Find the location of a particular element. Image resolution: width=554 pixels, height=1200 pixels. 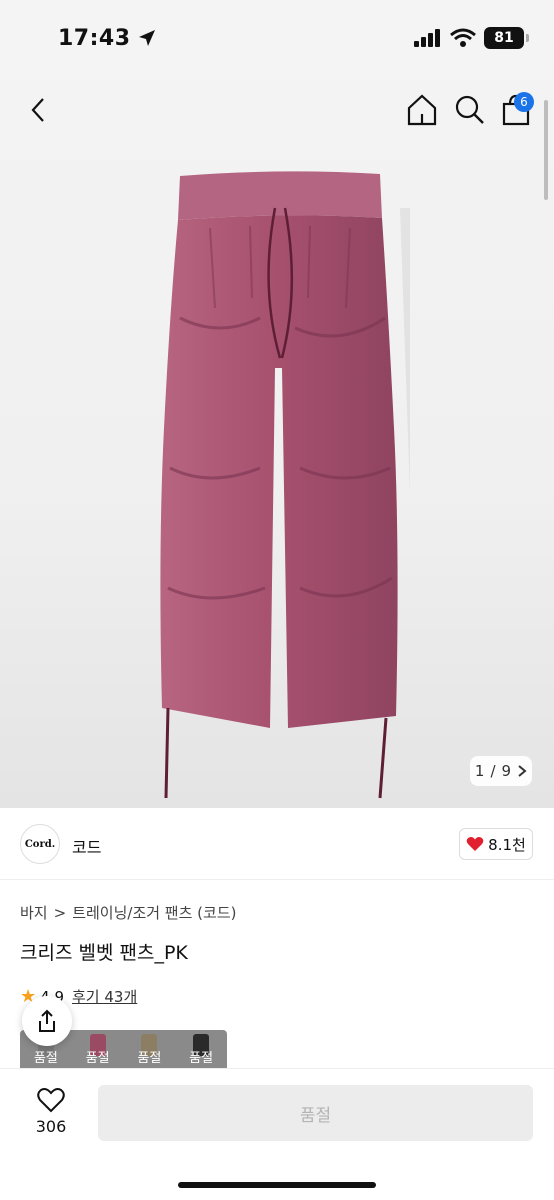

battery-indicator: 81 is located at coordinates (506, 38).